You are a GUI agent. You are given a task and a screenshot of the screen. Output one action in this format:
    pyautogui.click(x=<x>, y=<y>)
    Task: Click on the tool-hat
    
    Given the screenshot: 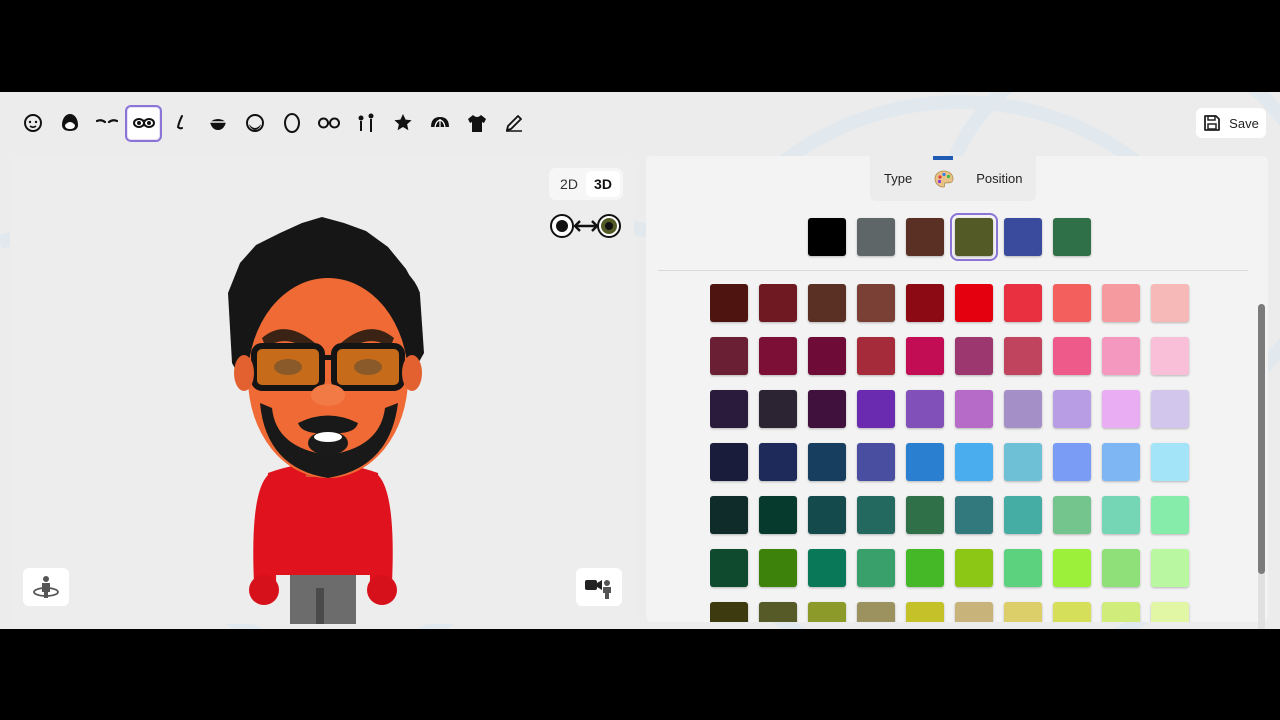 What is the action you would take?
    pyautogui.click(x=439, y=123)
    